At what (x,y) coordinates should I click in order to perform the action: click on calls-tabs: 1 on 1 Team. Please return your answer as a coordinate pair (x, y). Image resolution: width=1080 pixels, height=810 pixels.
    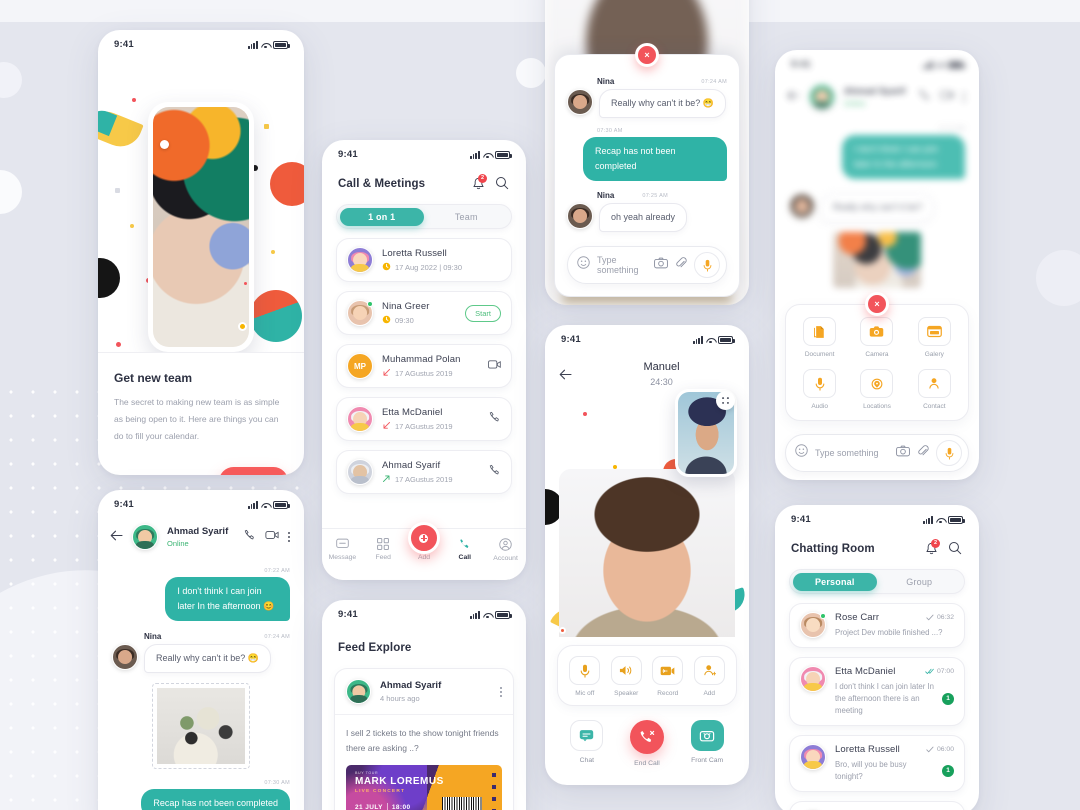
    Looking at the image, I should click on (424, 216).